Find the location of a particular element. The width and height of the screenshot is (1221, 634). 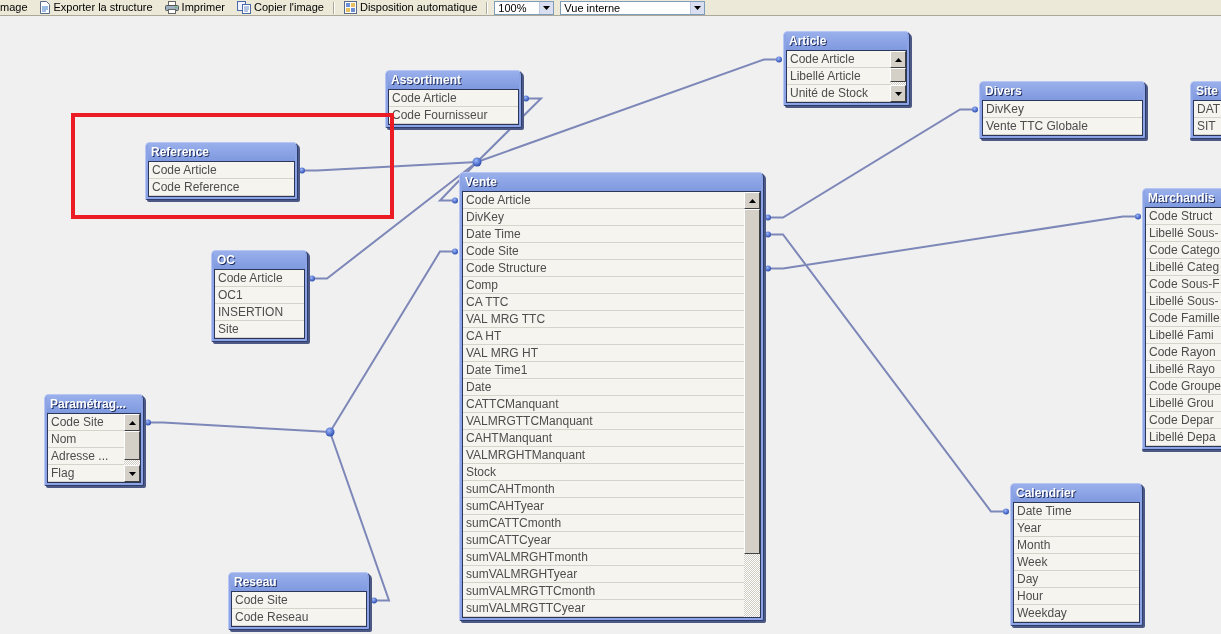

field-row: sumCATTCyear is located at coordinates (603, 540).